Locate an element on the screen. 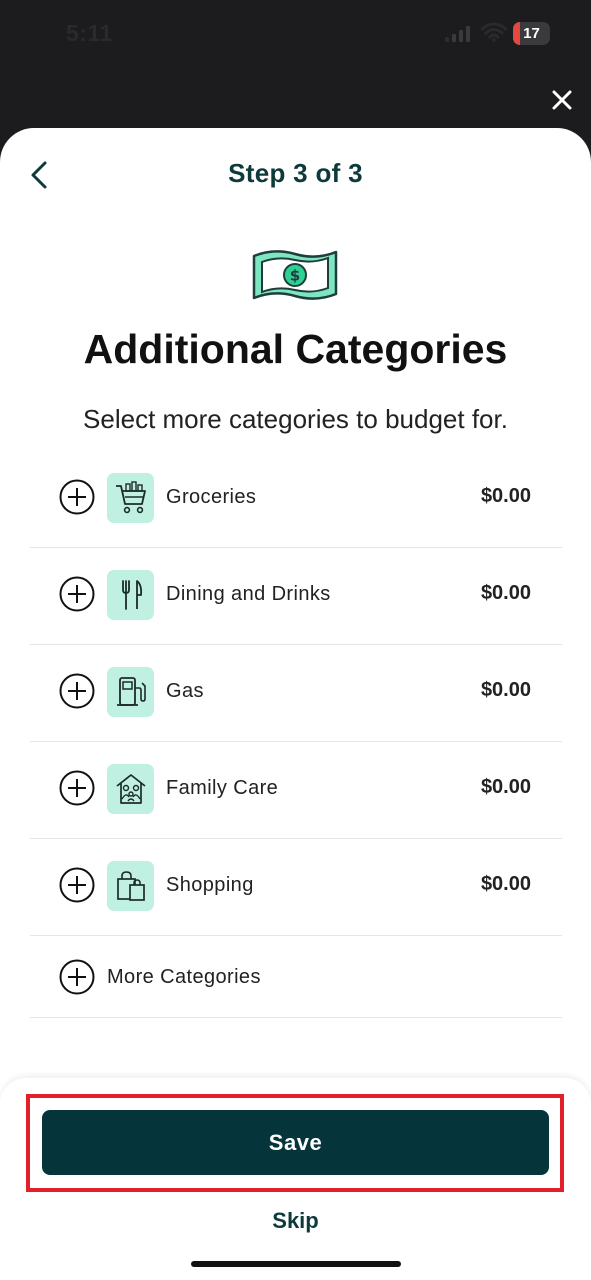  wifi-icon is located at coordinates (494, 32).